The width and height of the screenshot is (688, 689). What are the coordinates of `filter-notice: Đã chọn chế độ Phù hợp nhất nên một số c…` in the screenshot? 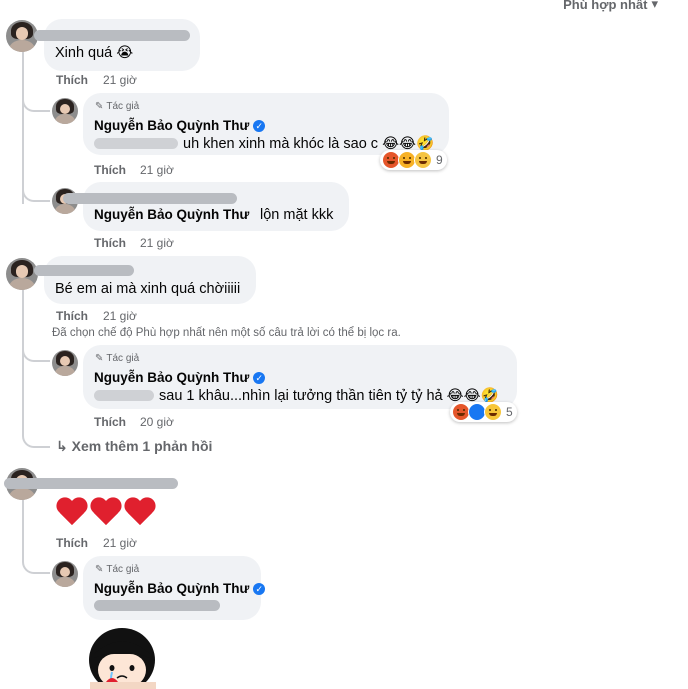 It's located at (226, 333).